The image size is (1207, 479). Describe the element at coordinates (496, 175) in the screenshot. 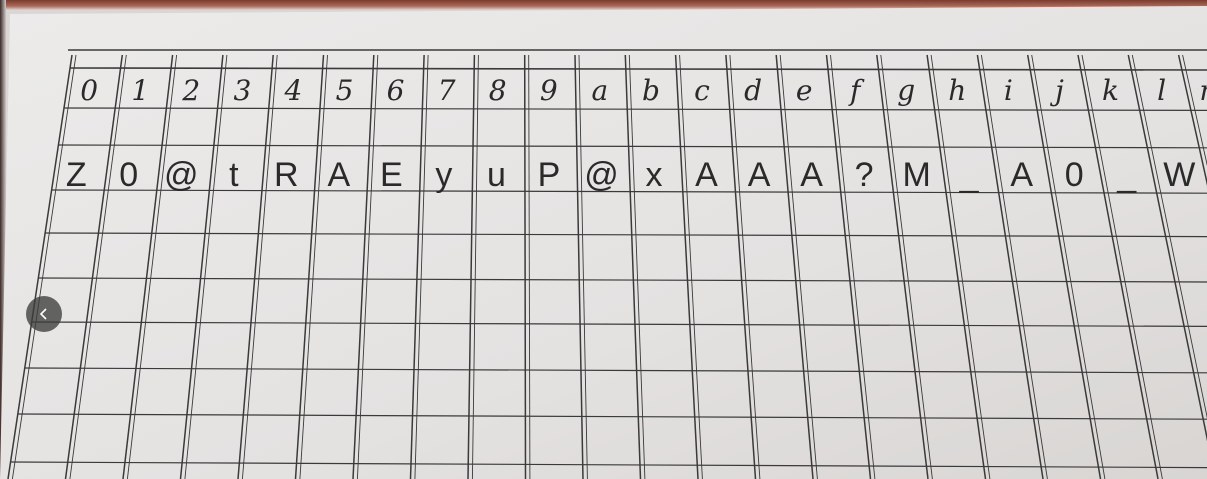

I see `row2-char: u` at that location.